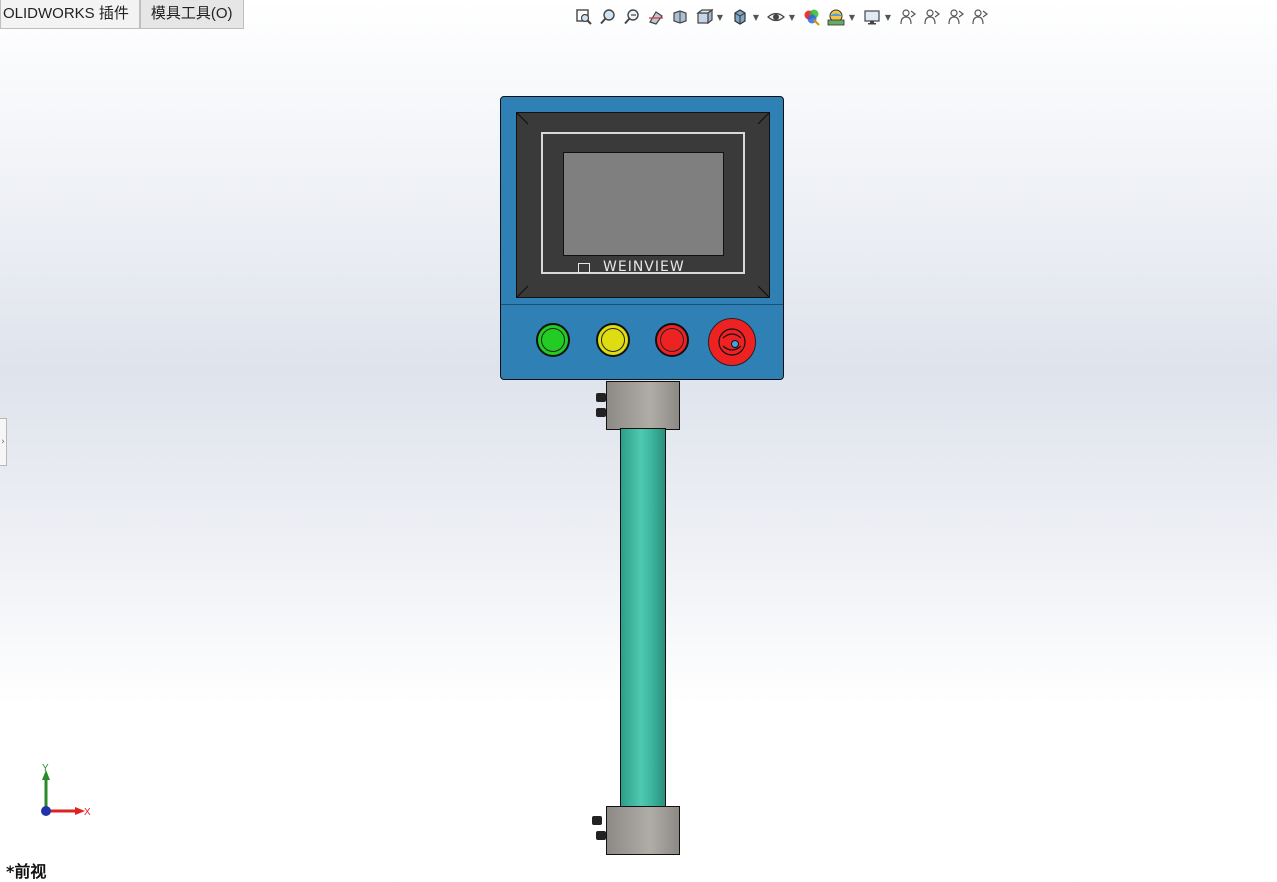  I want to click on yellow-indicator-button, so click(613, 340).